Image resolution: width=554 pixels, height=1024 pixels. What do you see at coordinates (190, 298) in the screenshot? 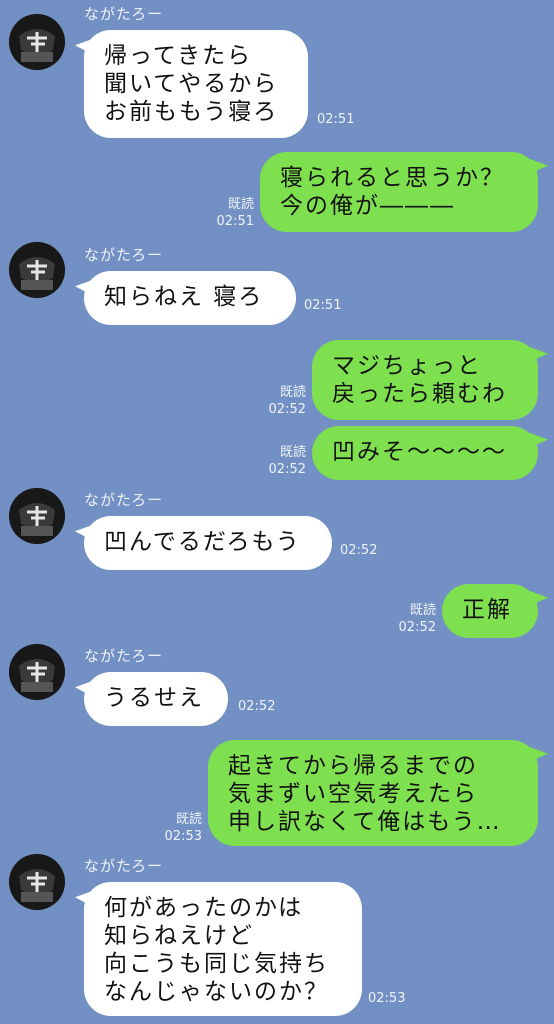
I see `message-bubble: 知らねえ 寝ろ` at bounding box center [190, 298].